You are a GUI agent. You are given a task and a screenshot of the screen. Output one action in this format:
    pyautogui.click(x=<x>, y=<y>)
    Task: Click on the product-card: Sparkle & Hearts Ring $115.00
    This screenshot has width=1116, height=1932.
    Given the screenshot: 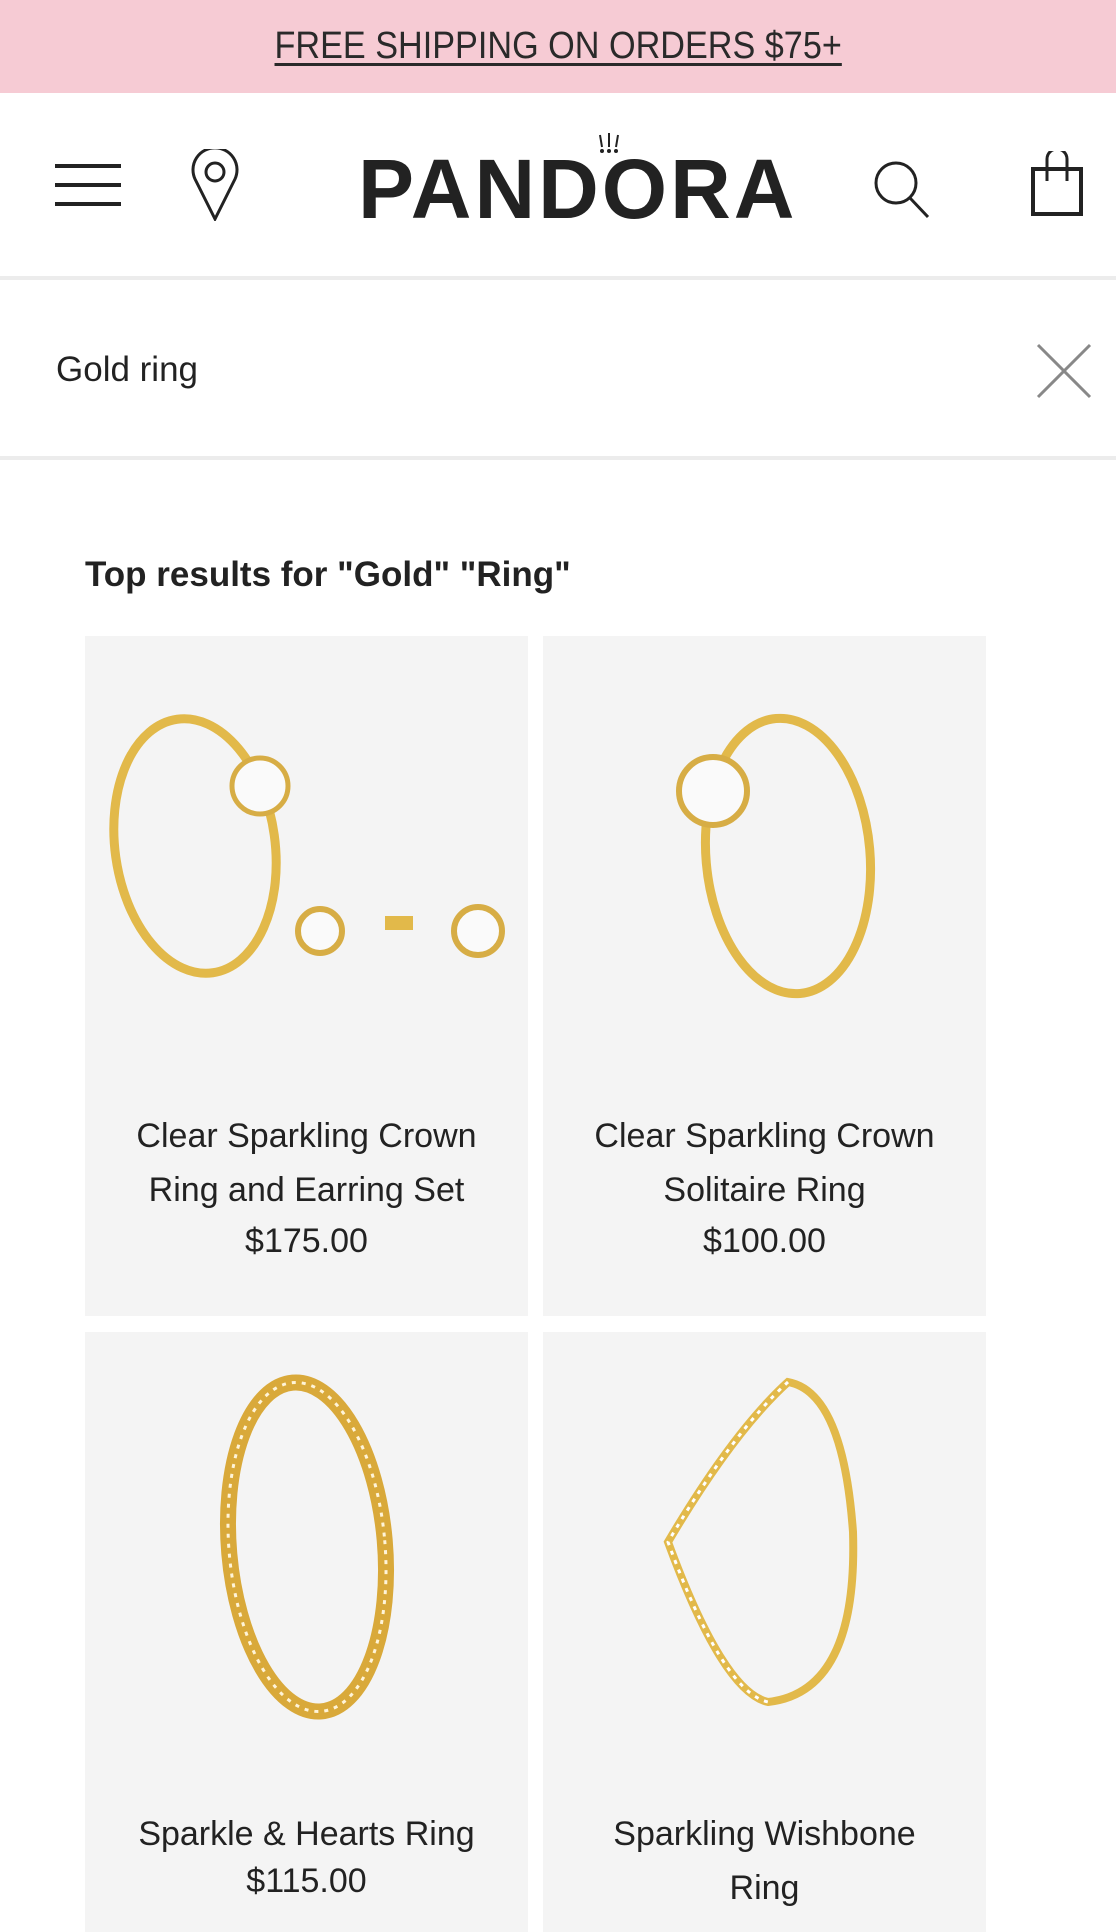 What is the action you would take?
    pyautogui.click(x=306, y=1632)
    